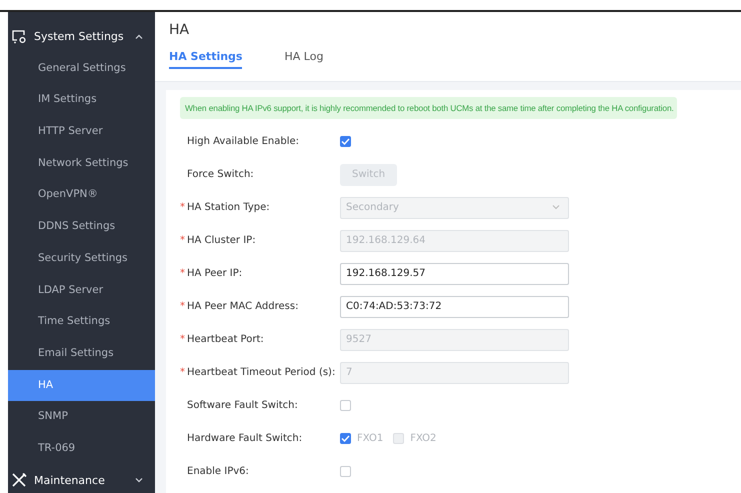 The height and width of the screenshot is (493, 741). What do you see at coordinates (81, 448) in the screenshot?
I see `sidebar-item: TR-069` at bounding box center [81, 448].